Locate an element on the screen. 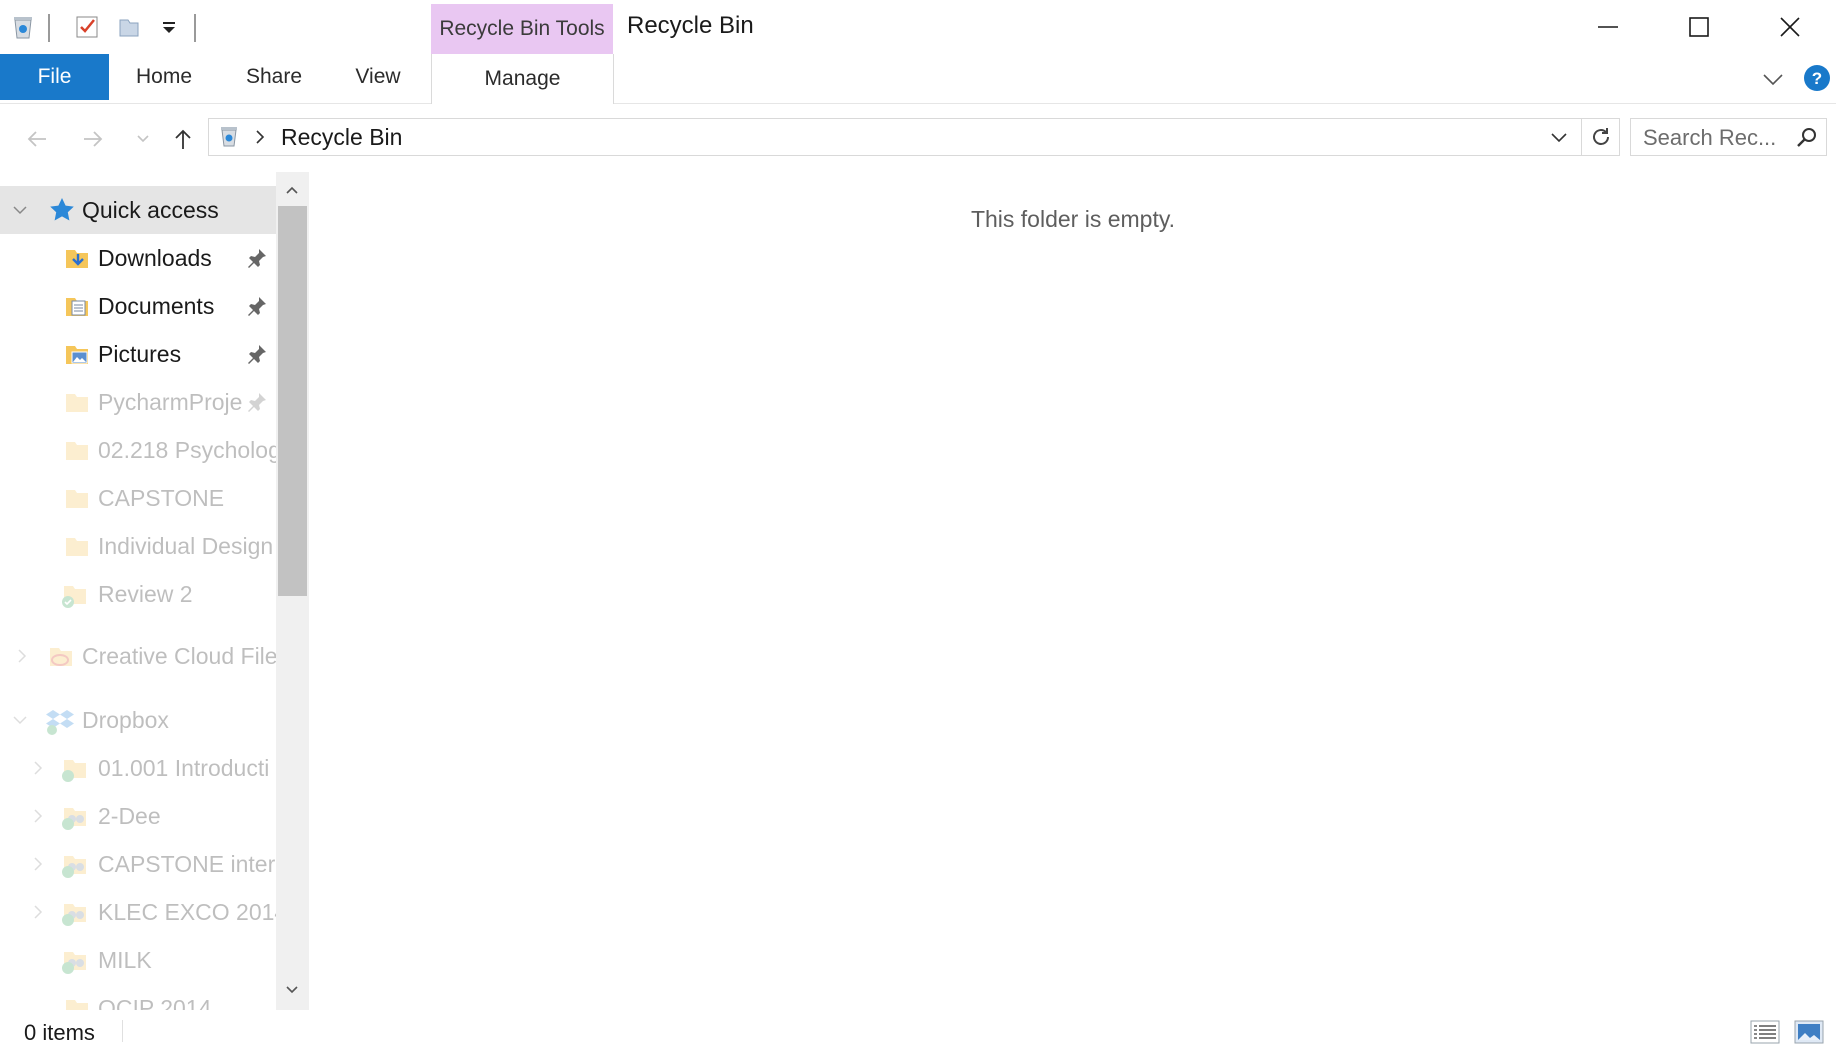 The height and width of the screenshot is (1050, 1836). sidebar-item-label: PycharmProje is located at coordinates (170, 401).